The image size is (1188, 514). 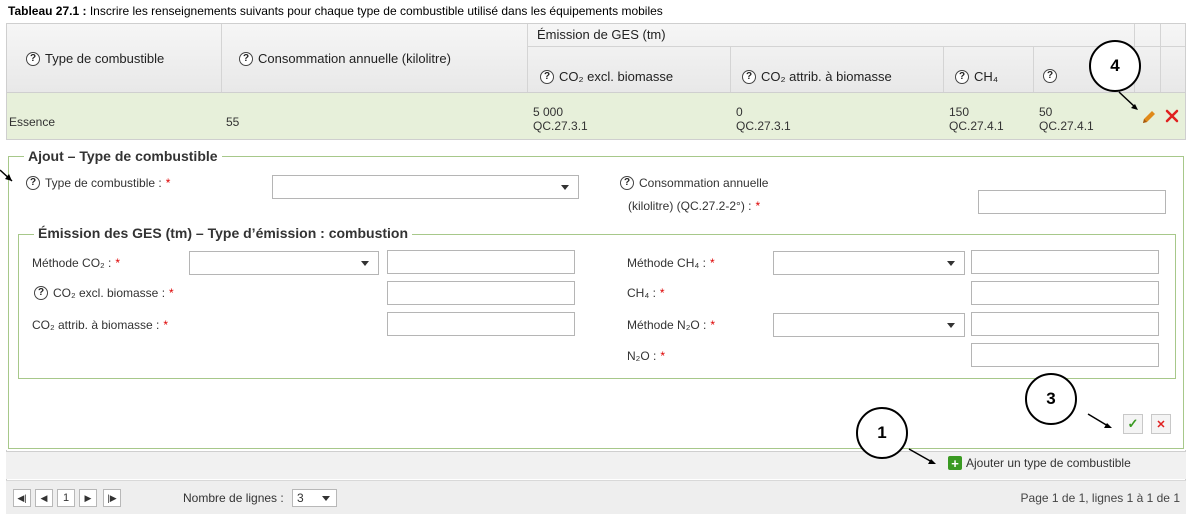 I want to click on callout-3: 3, so click(x=1051, y=399).